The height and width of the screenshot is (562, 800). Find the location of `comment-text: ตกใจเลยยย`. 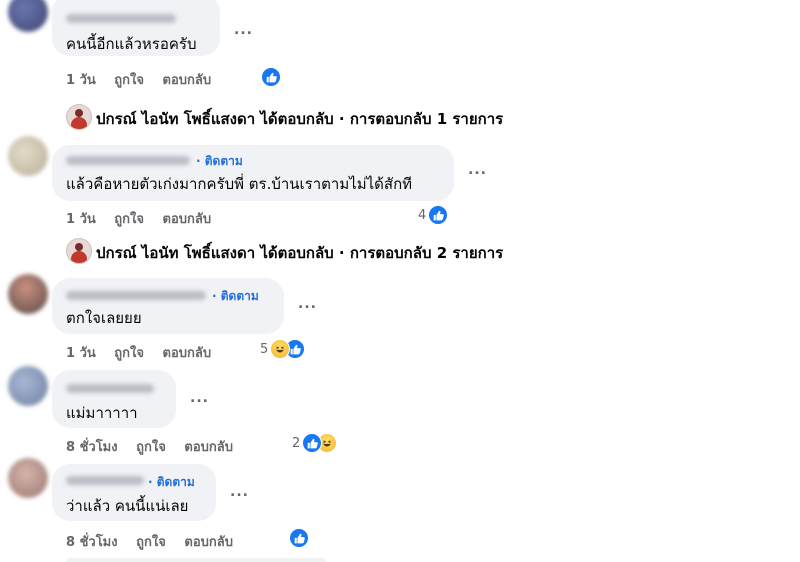

comment-text: ตกใจเลยยย is located at coordinates (104, 318).